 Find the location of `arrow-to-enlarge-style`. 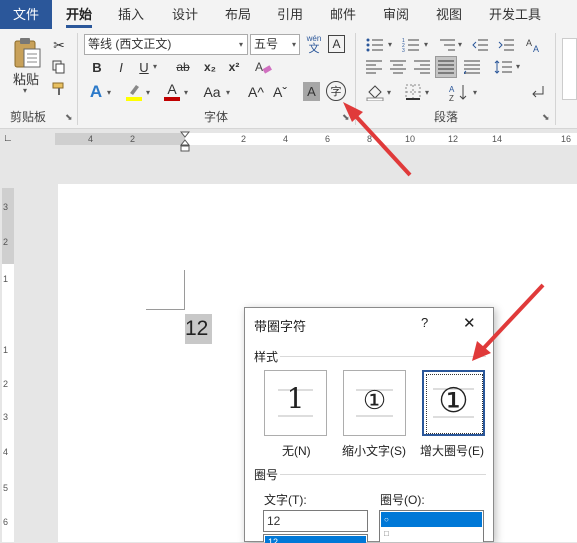

arrow-to-enlarge-style is located at coordinates (508, 322).